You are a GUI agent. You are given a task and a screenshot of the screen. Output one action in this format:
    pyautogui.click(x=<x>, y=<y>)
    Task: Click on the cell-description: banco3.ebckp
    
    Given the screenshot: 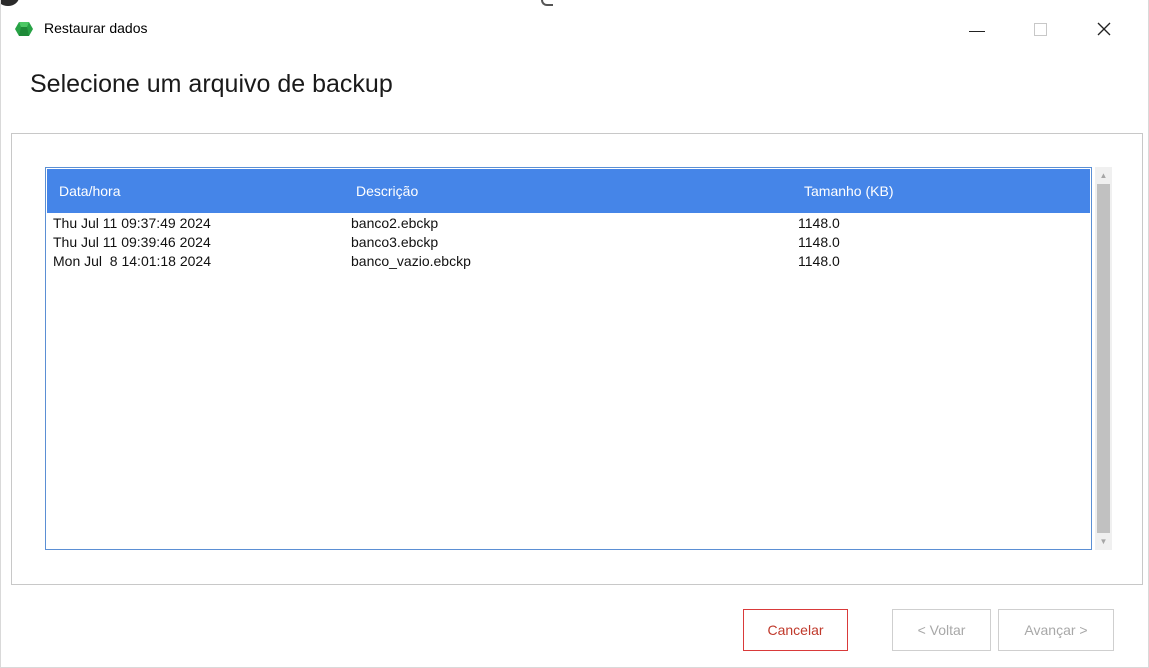 What is the action you would take?
    pyautogui.click(x=395, y=242)
    